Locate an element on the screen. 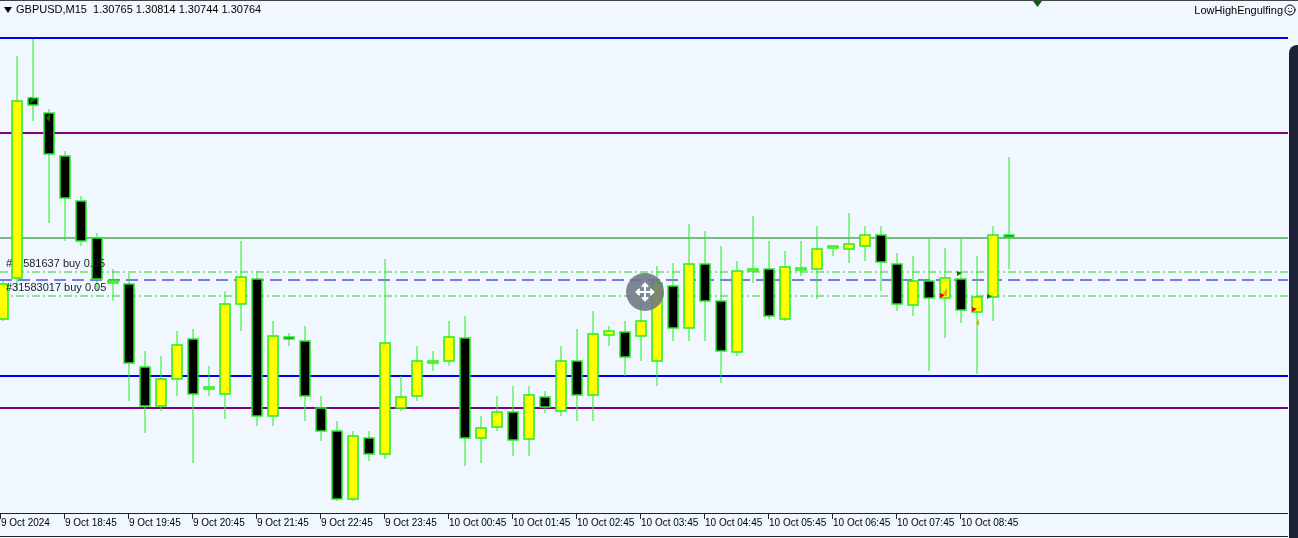 The height and width of the screenshot is (538, 1298). time-axis-label: 9 Oct 20:45 is located at coordinates (219, 523).